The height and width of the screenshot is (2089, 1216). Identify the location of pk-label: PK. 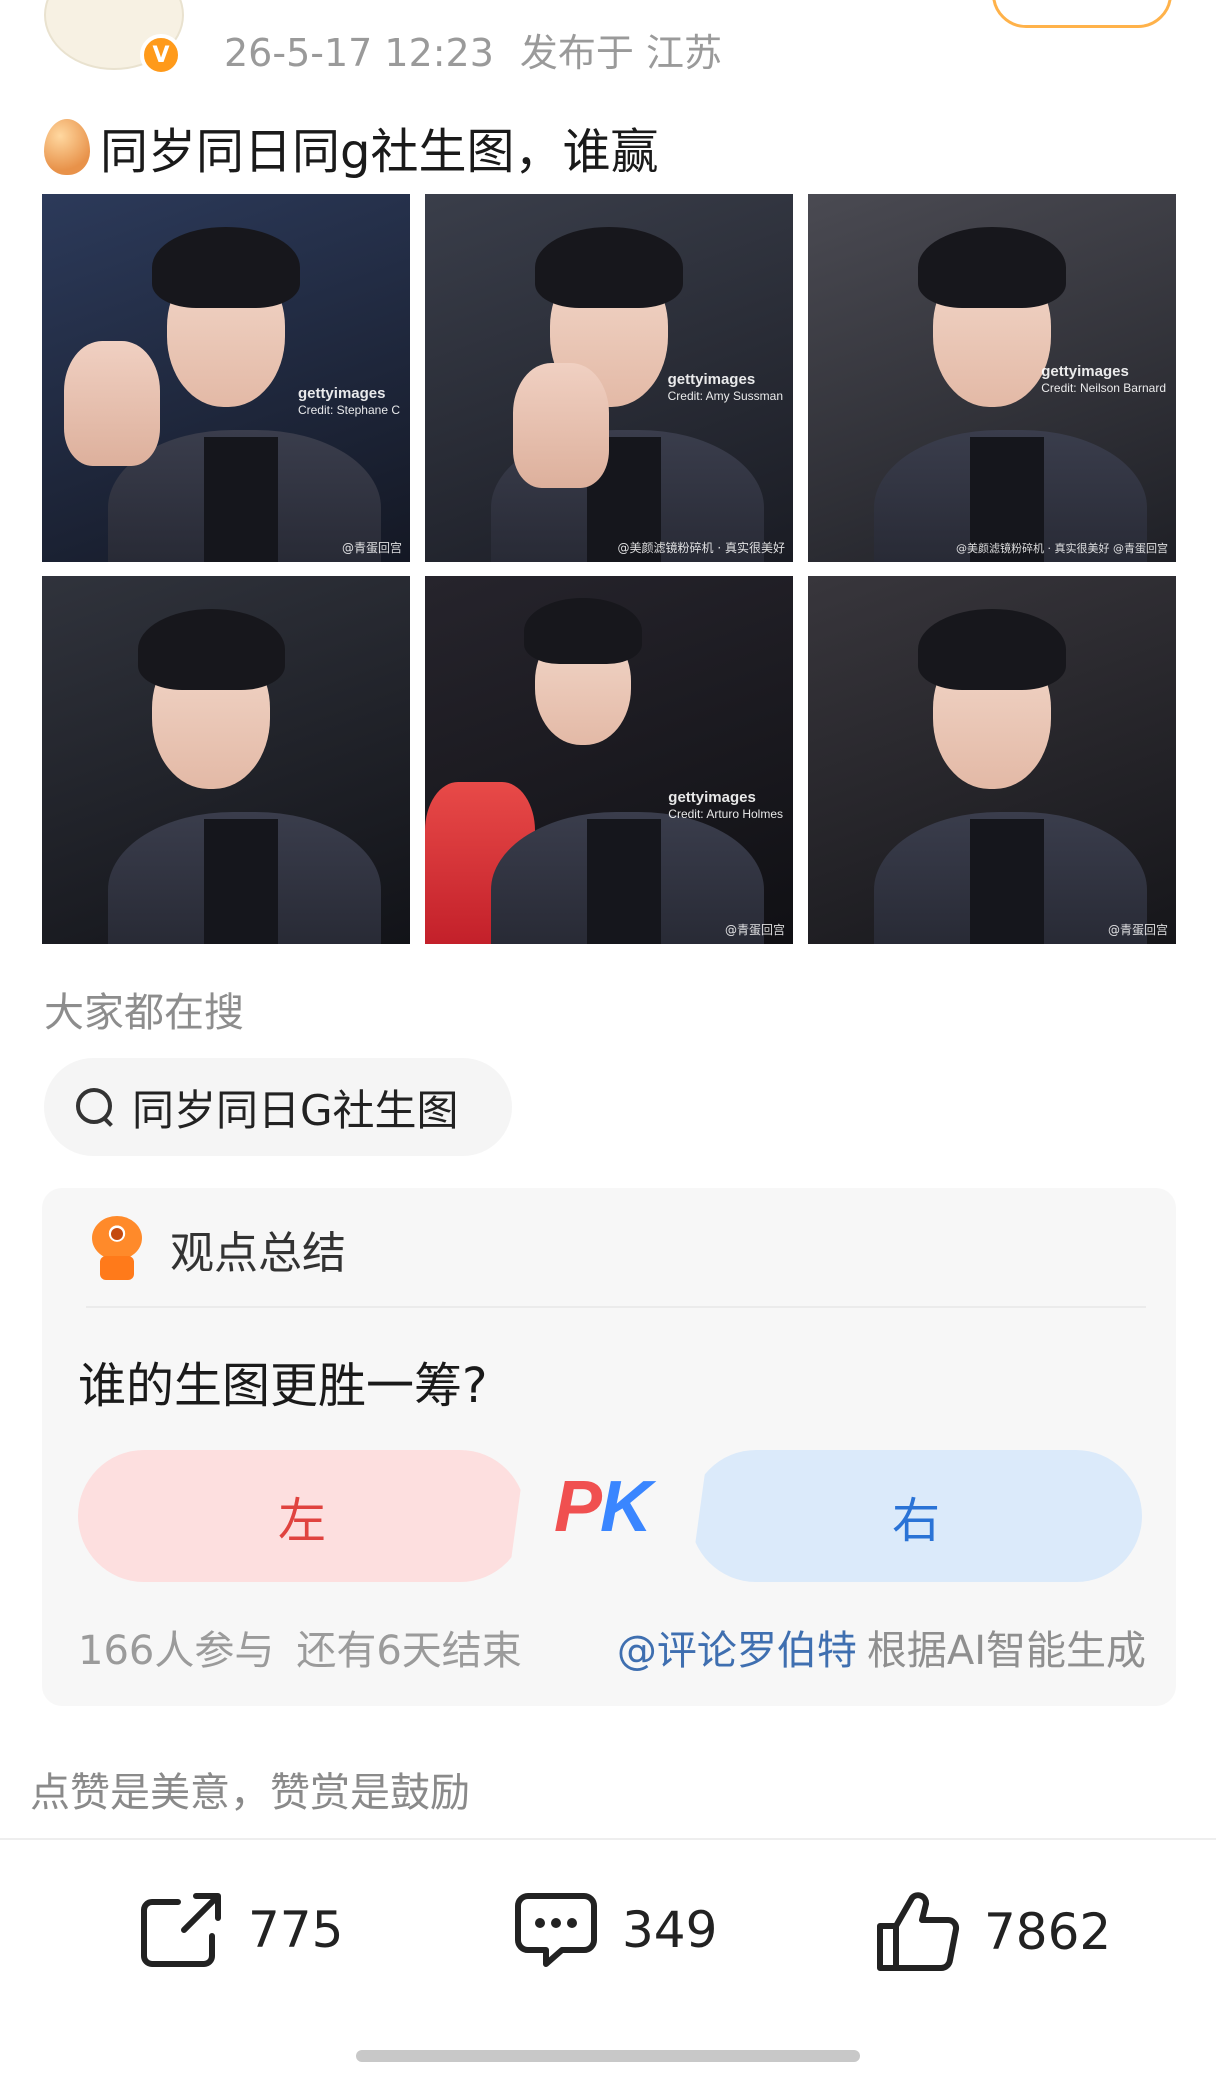
(603, 1507).